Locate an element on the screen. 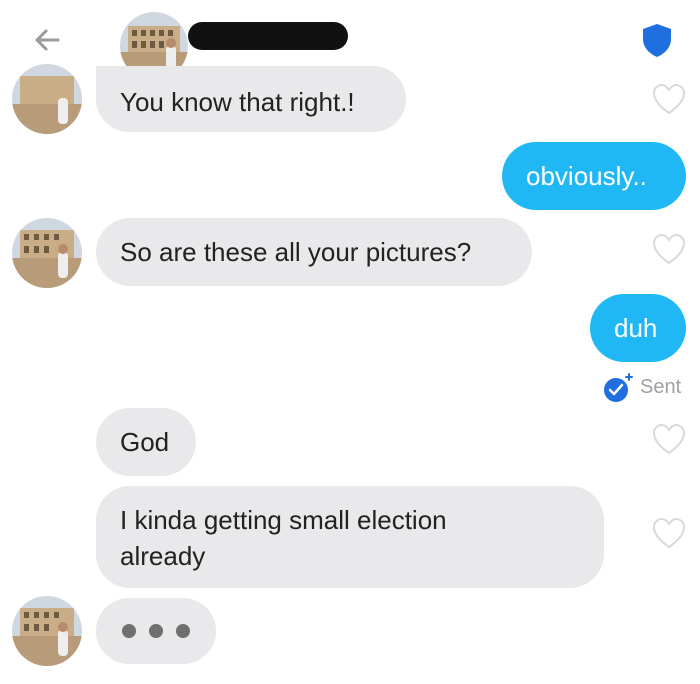 The width and height of the screenshot is (700, 684). incoming-message: You know that right.! is located at coordinates (251, 99).